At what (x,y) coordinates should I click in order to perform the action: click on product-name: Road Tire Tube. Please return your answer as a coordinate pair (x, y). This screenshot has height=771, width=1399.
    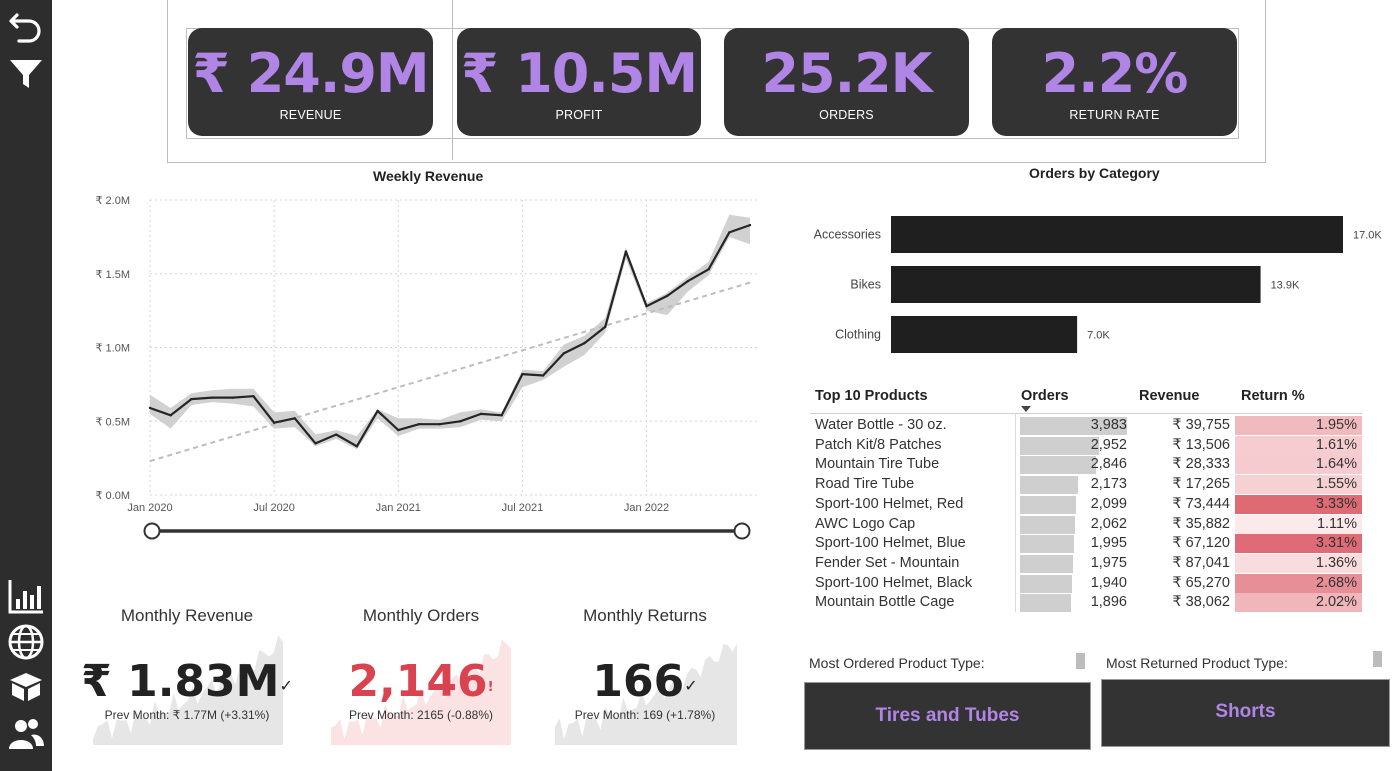
    Looking at the image, I should click on (865, 484).